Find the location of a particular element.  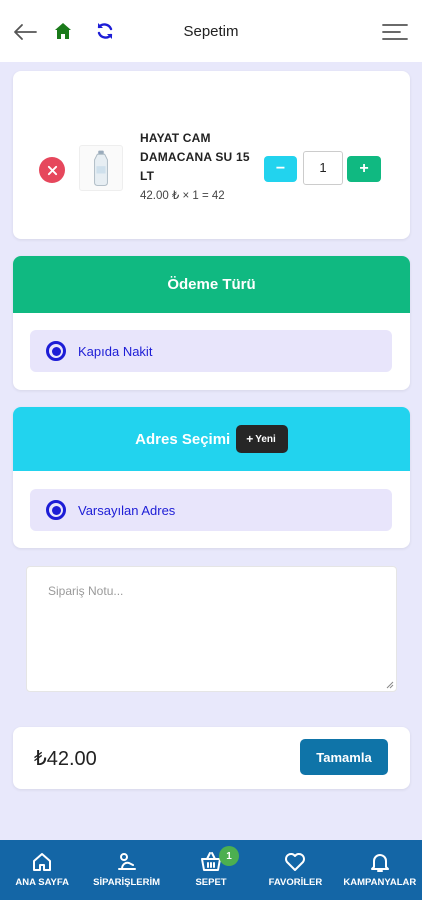

product-image is located at coordinates (101, 168).